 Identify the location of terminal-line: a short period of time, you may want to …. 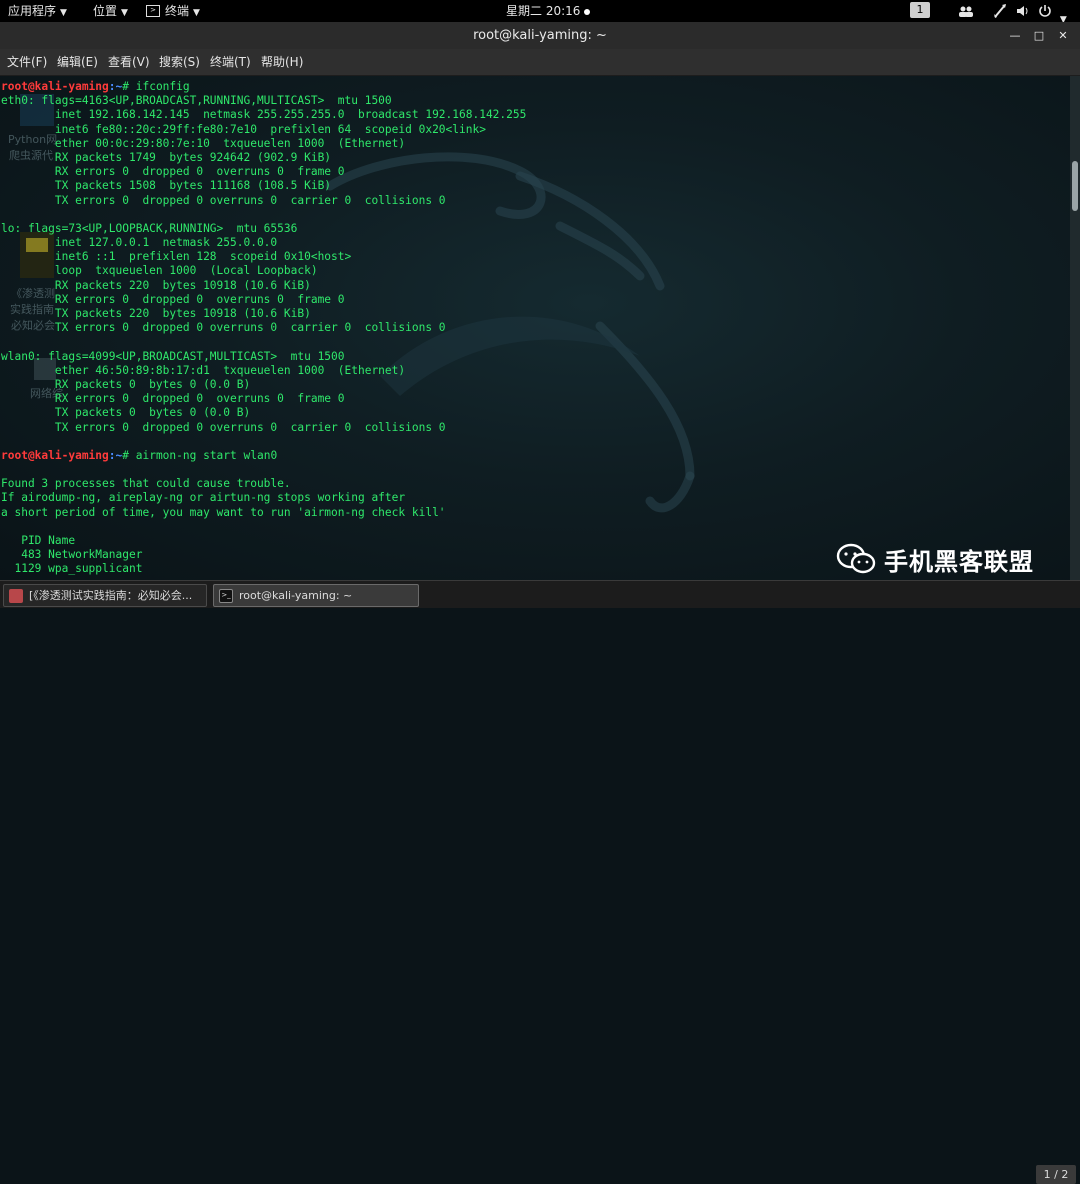
(263, 513).